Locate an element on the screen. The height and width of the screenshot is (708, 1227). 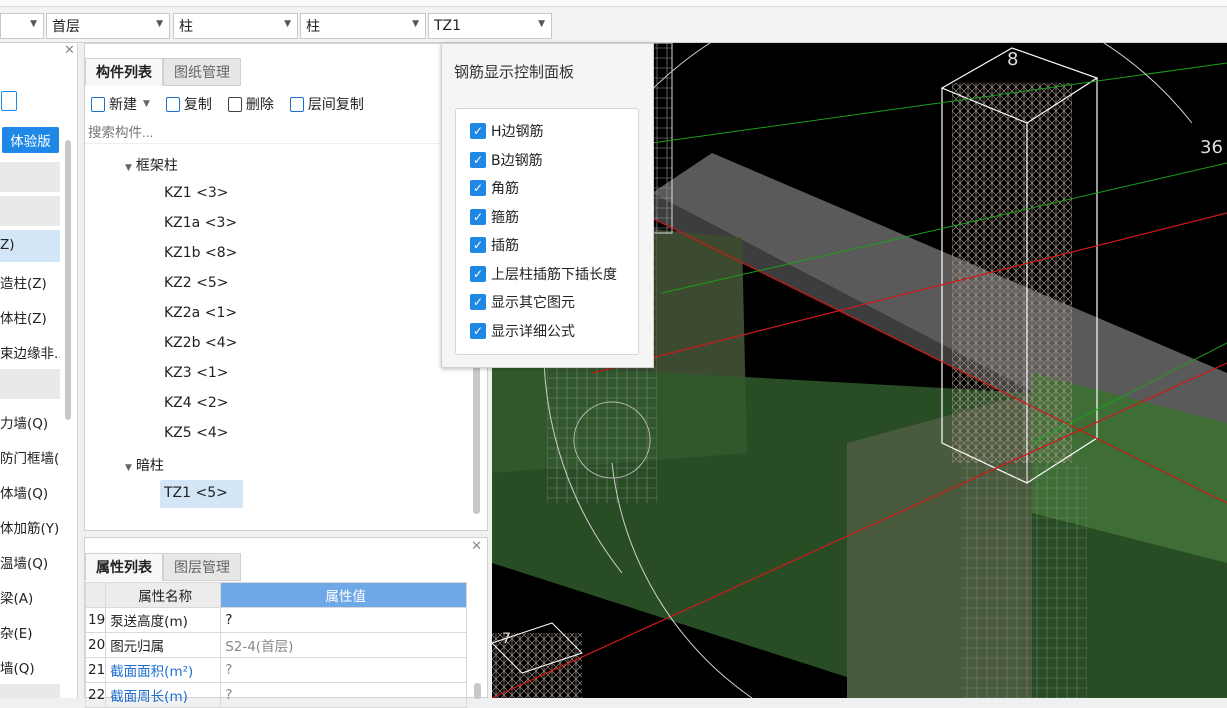
search-input is located at coordinates (286, 133).